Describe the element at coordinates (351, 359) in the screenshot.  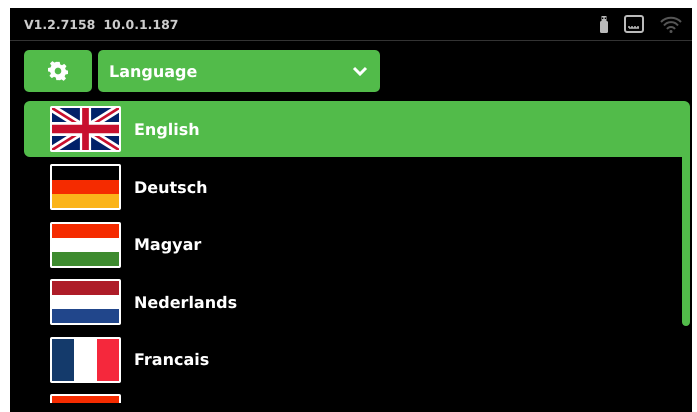
I see `language-item: Francais` at that location.